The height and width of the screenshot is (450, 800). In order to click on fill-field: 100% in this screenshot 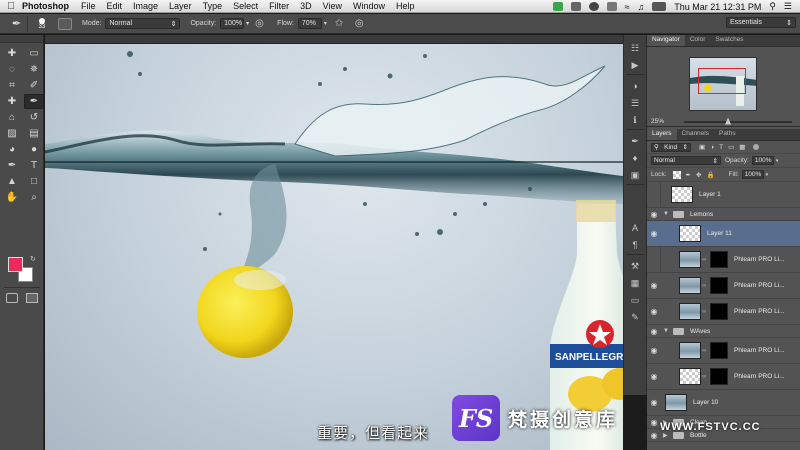, I will do `click(752, 174)`.